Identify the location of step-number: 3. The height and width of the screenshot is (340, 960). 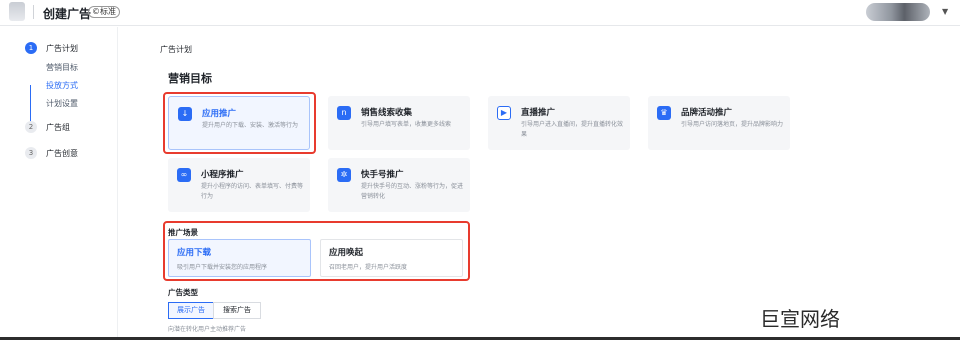
(31, 153).